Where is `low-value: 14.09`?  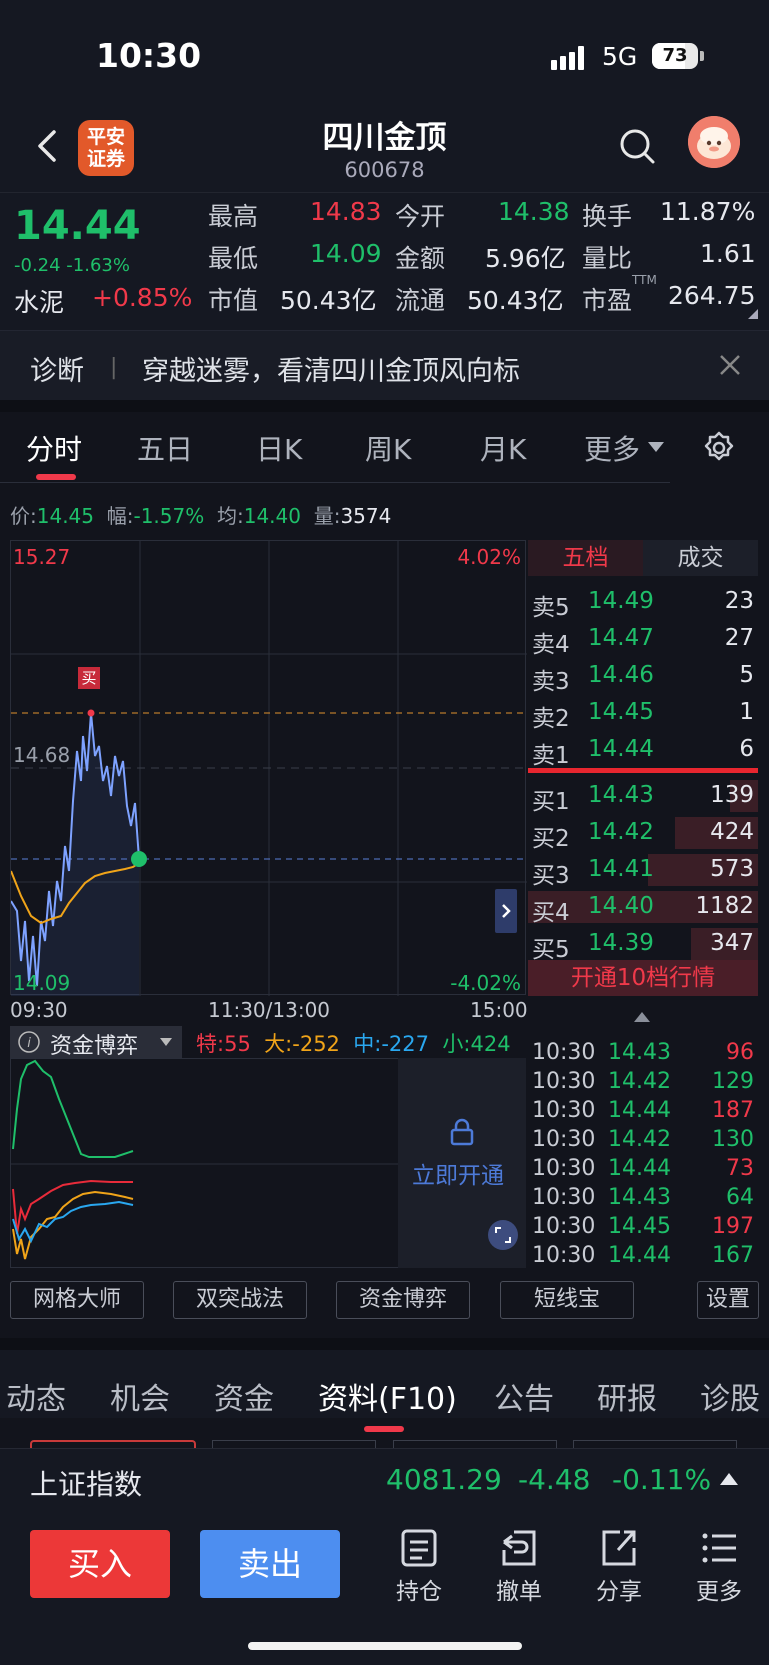
low-value: 14.09 is located at coordinates (346, 253).